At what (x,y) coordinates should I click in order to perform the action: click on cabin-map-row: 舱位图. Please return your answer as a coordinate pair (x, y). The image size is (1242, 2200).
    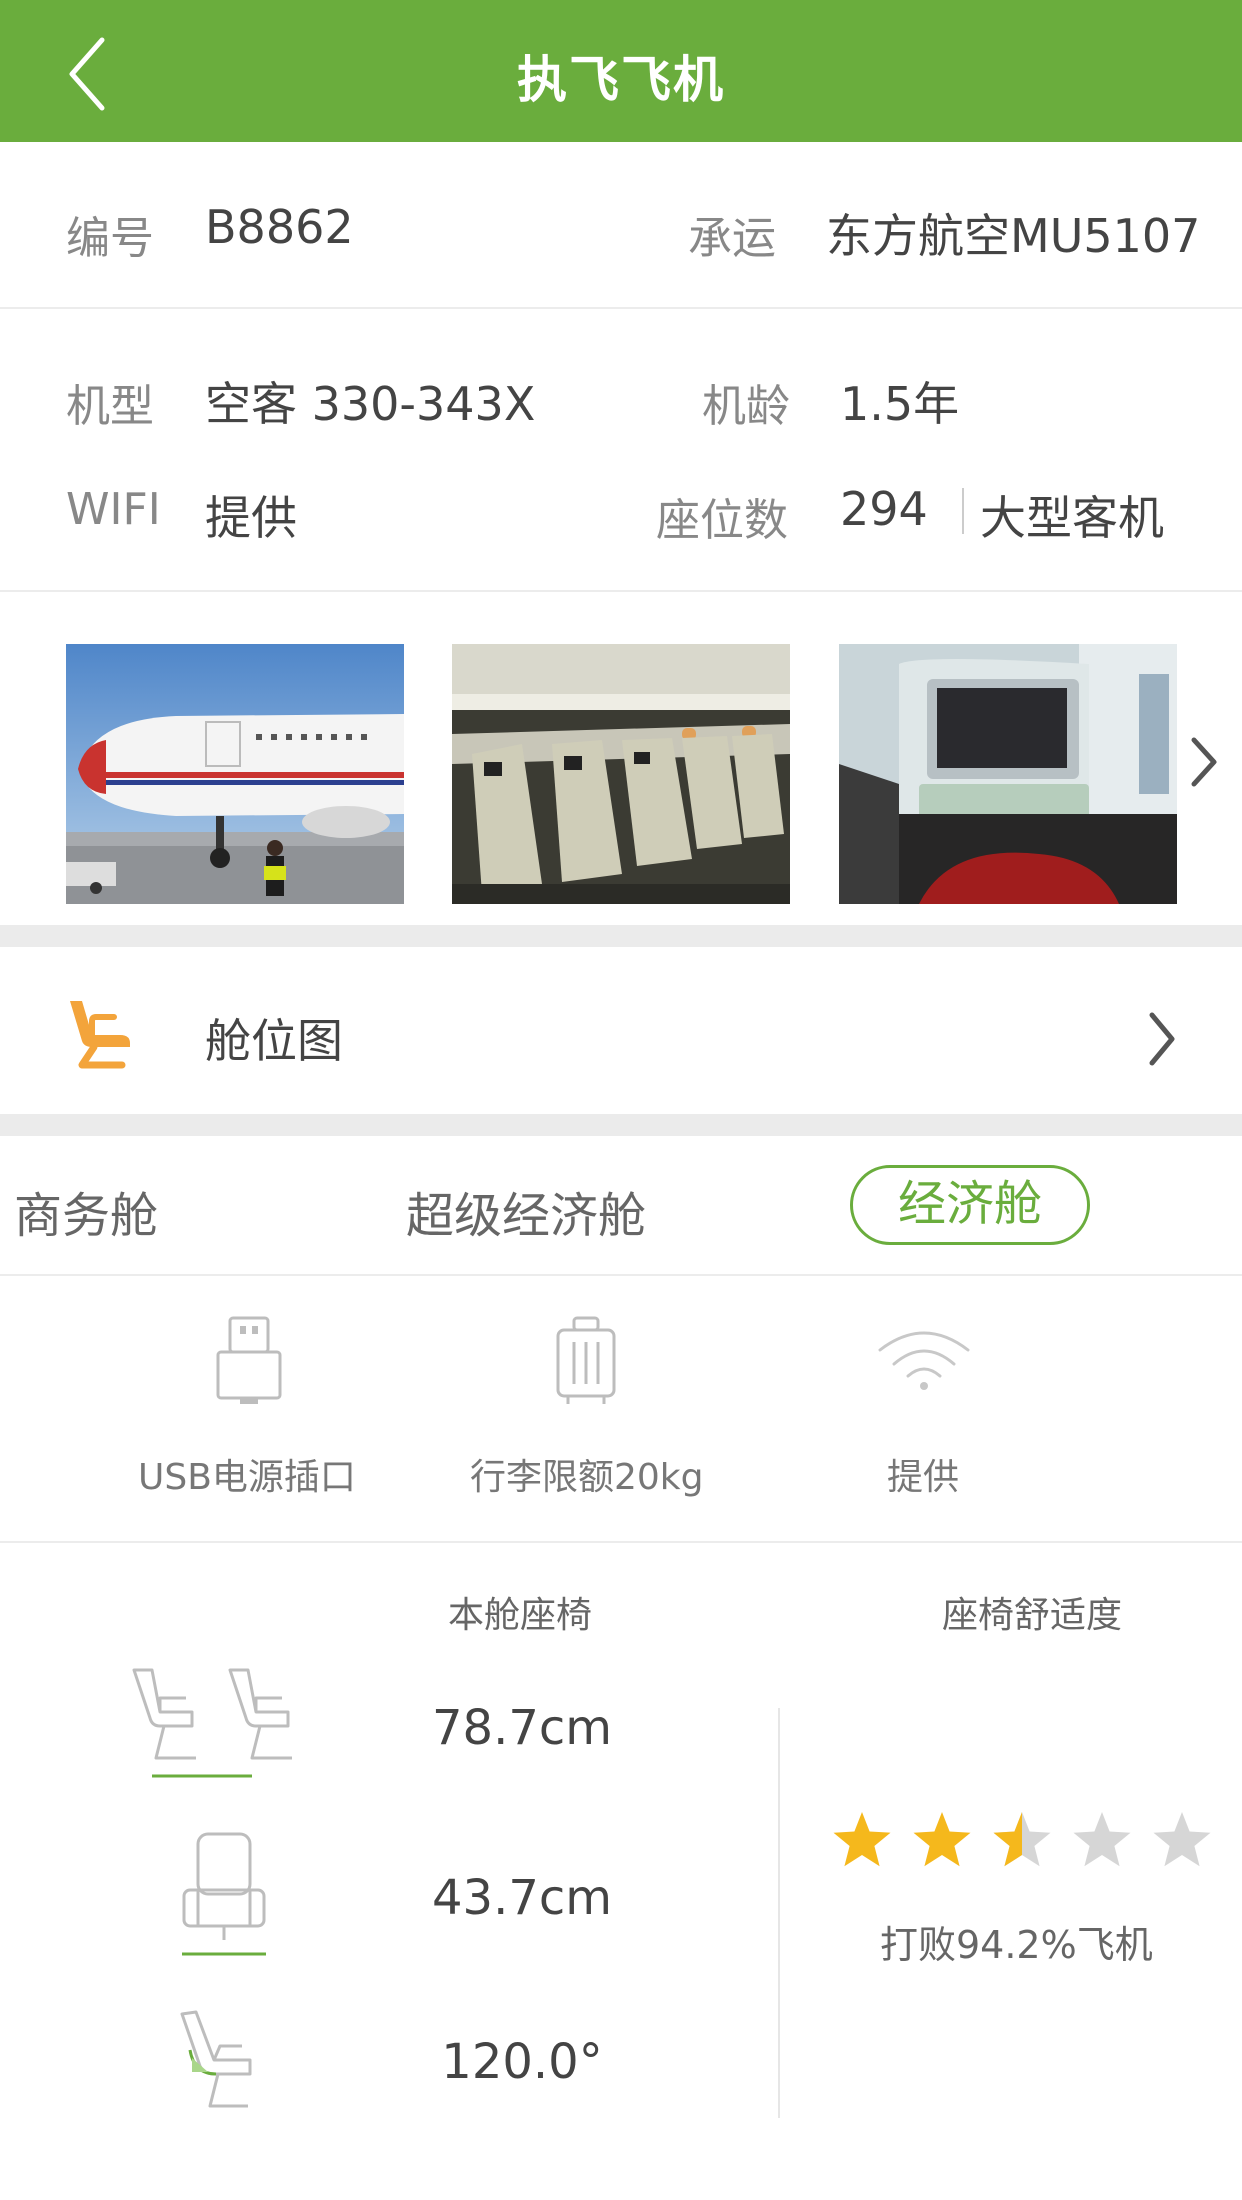
    Looking at the image, I should click on (621, 1031).